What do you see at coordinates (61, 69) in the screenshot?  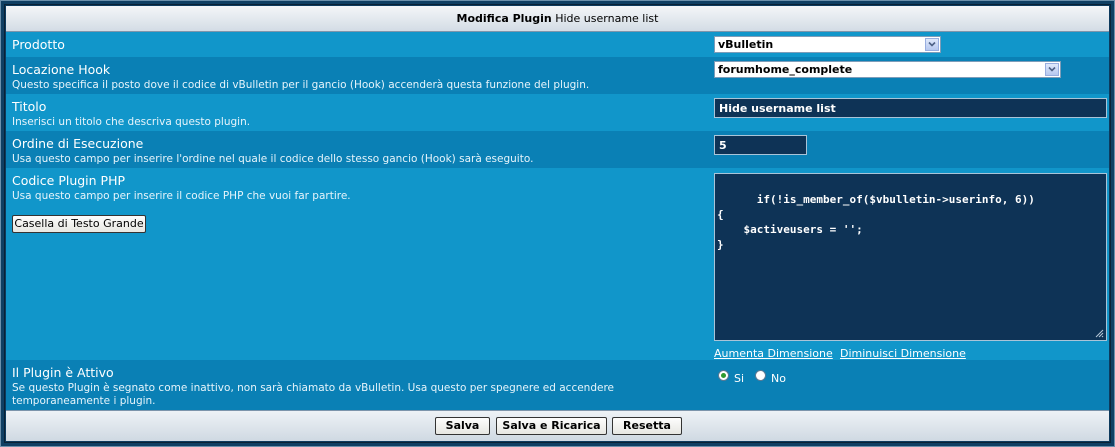 I see `hook-label: Locazione Hook` at bounding box center [61, 69].